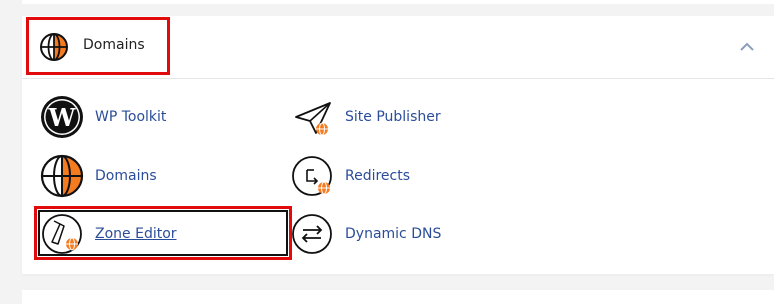 This screenshot has width=774, height=304. Describe the element at coordinates (114, 45) in the screenshot. I see `panel-title: Domains` at that location.